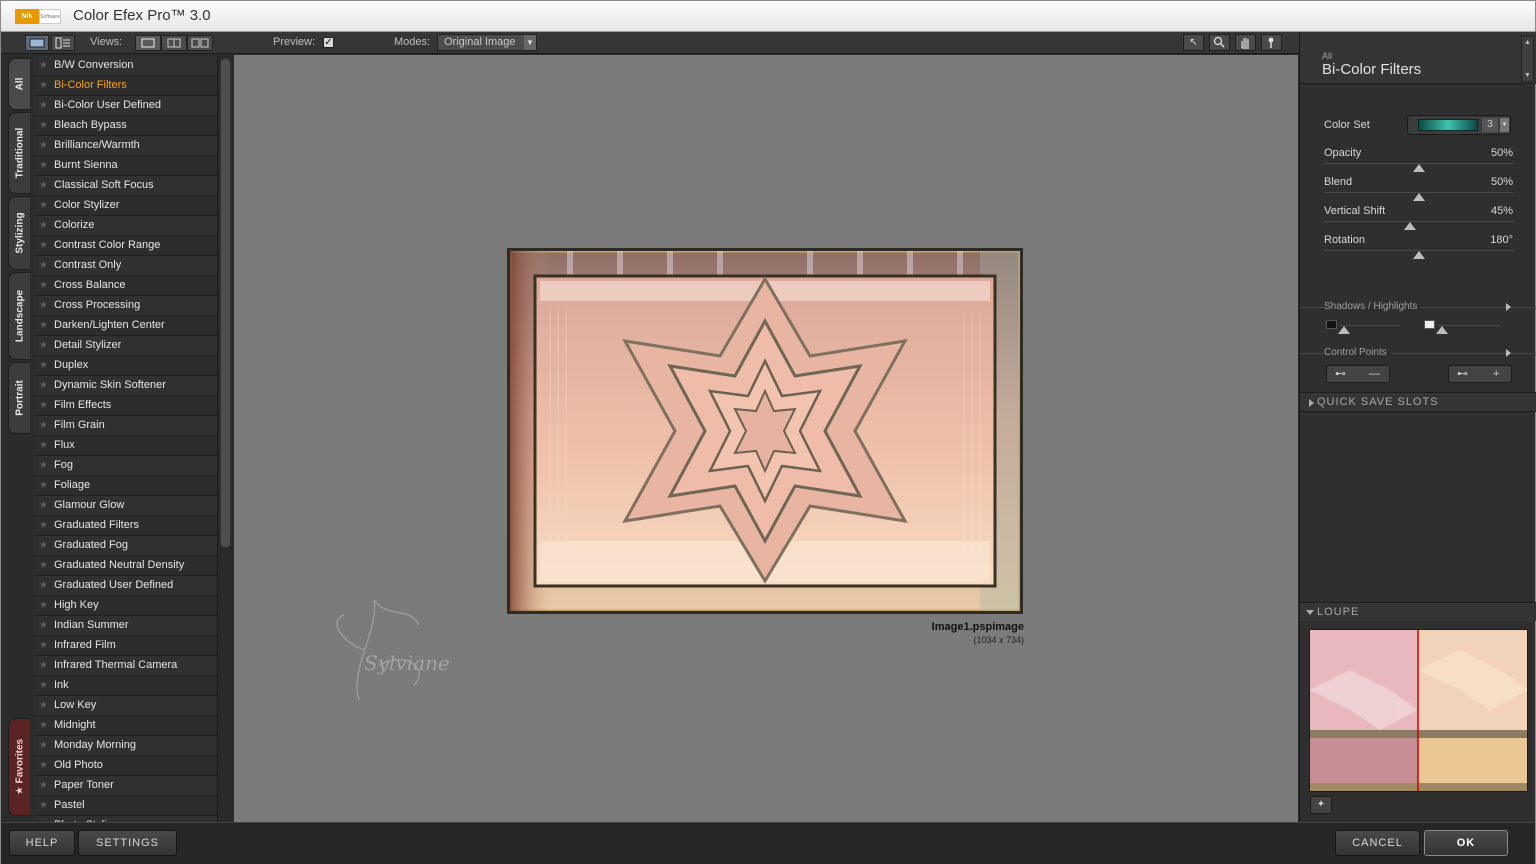 Image resolution: width=1536 pixels, height=864 pixels. Describe the element at coordinates (148, 43) in the screenshot. I see `single-view-button` at that location.